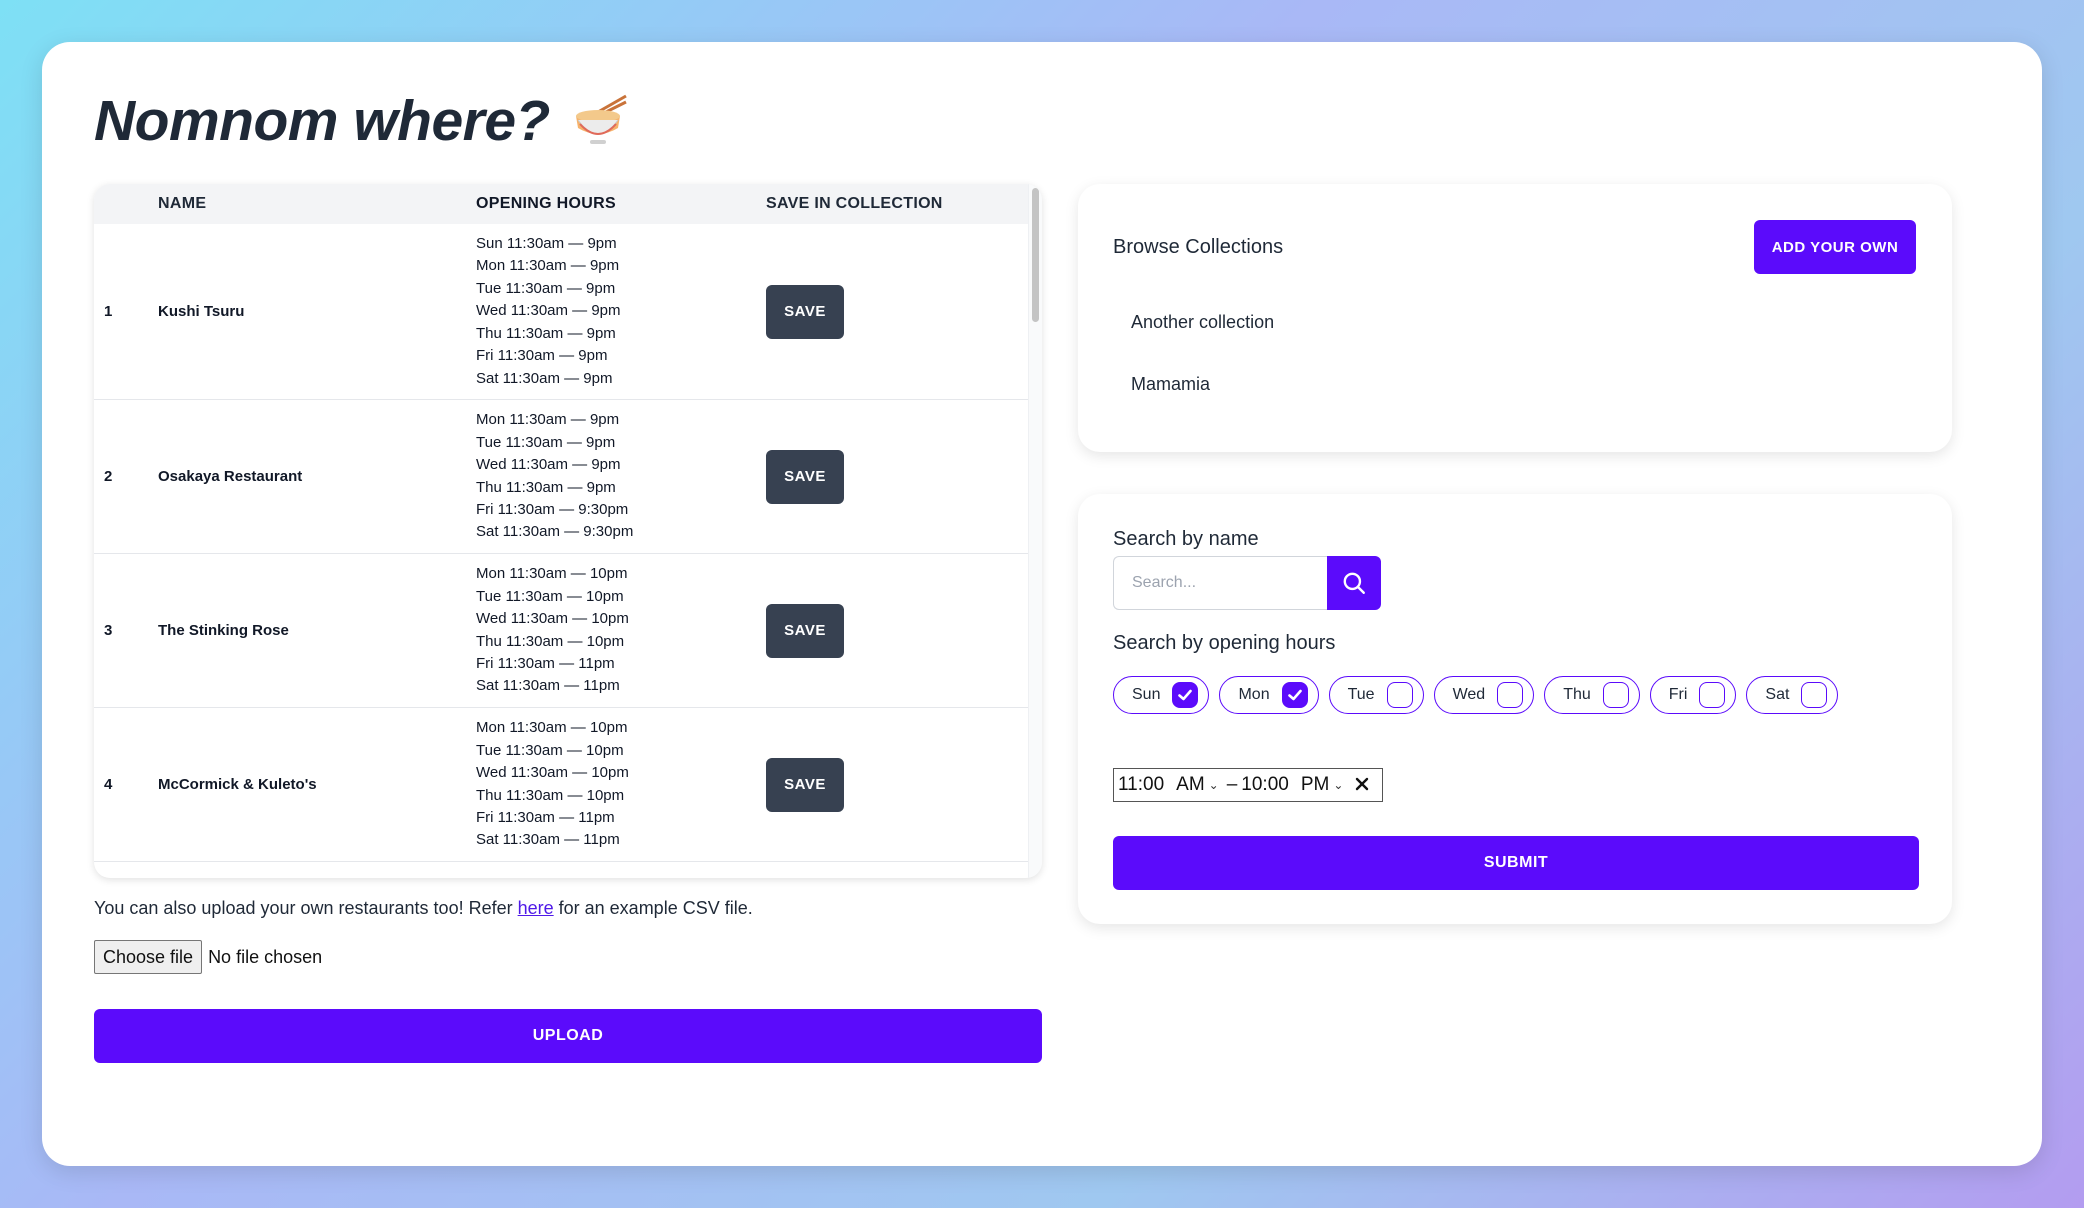 This screenshot has height=1208, width=2084. What do you see at coordinates (148, 957) in the screenshot?
I see `choose-file-button: Choose file` at bounding box center [148, 957].